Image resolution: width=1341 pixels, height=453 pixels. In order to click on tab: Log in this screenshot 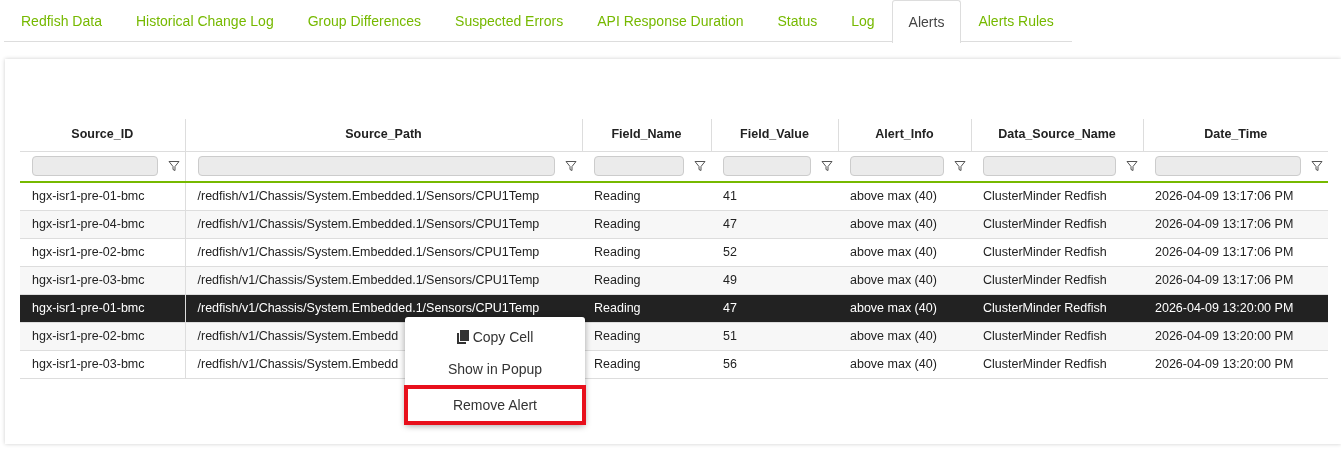, I will do `click(863, 20)`.